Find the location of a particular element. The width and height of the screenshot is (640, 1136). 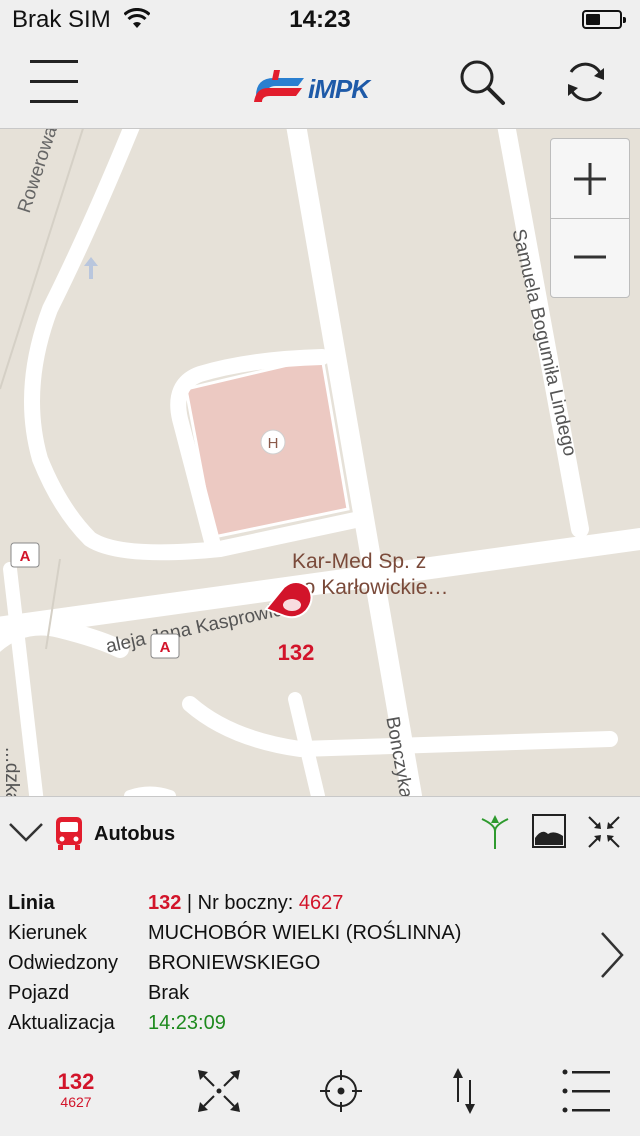

logo-mark-icon is located at coordinates (279, 86).